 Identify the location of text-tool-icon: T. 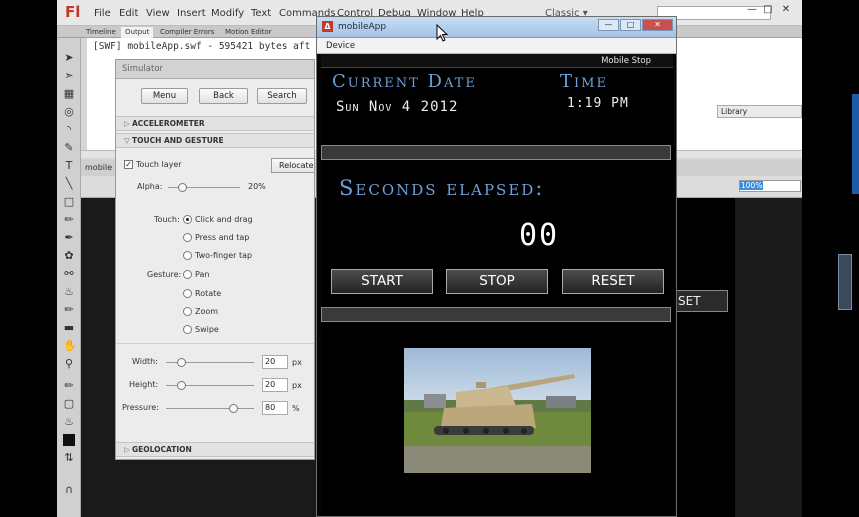
(69, 166).